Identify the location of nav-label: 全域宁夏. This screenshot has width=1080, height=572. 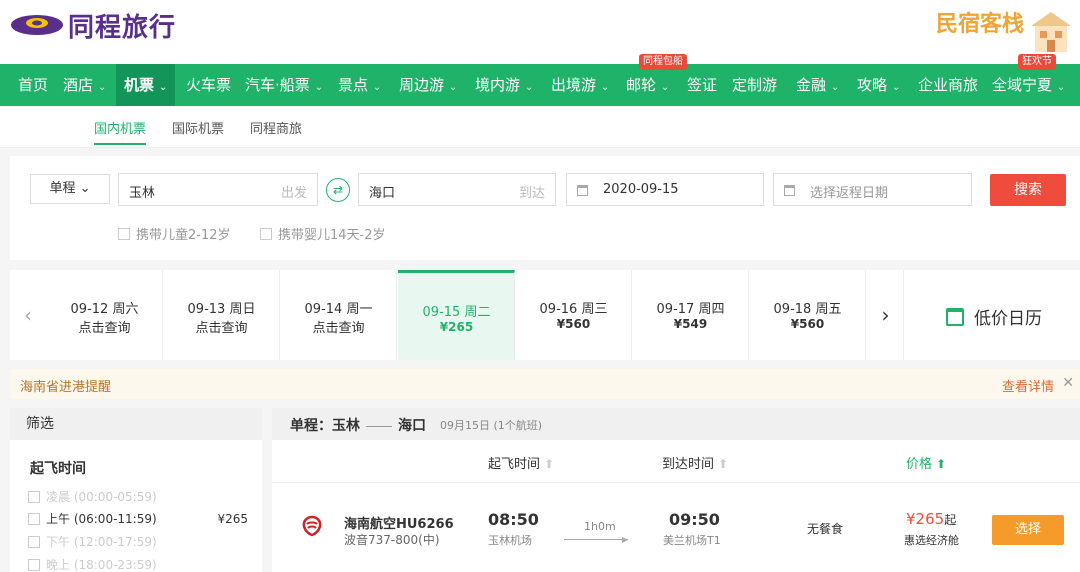
(1022, 85).